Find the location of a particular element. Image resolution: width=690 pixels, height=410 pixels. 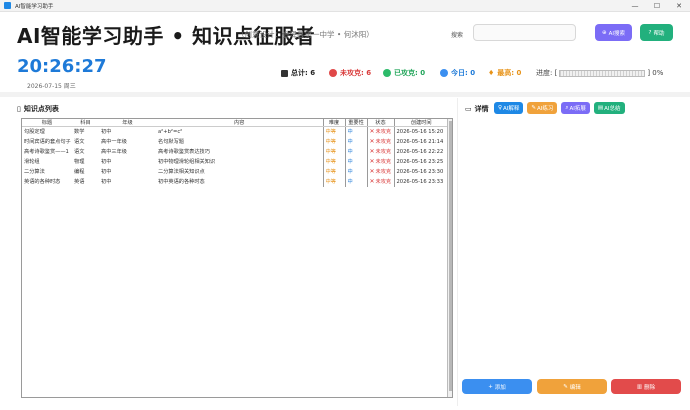

cell-created: 2026-05-16 15:20 is located at coordinates (420, 131).